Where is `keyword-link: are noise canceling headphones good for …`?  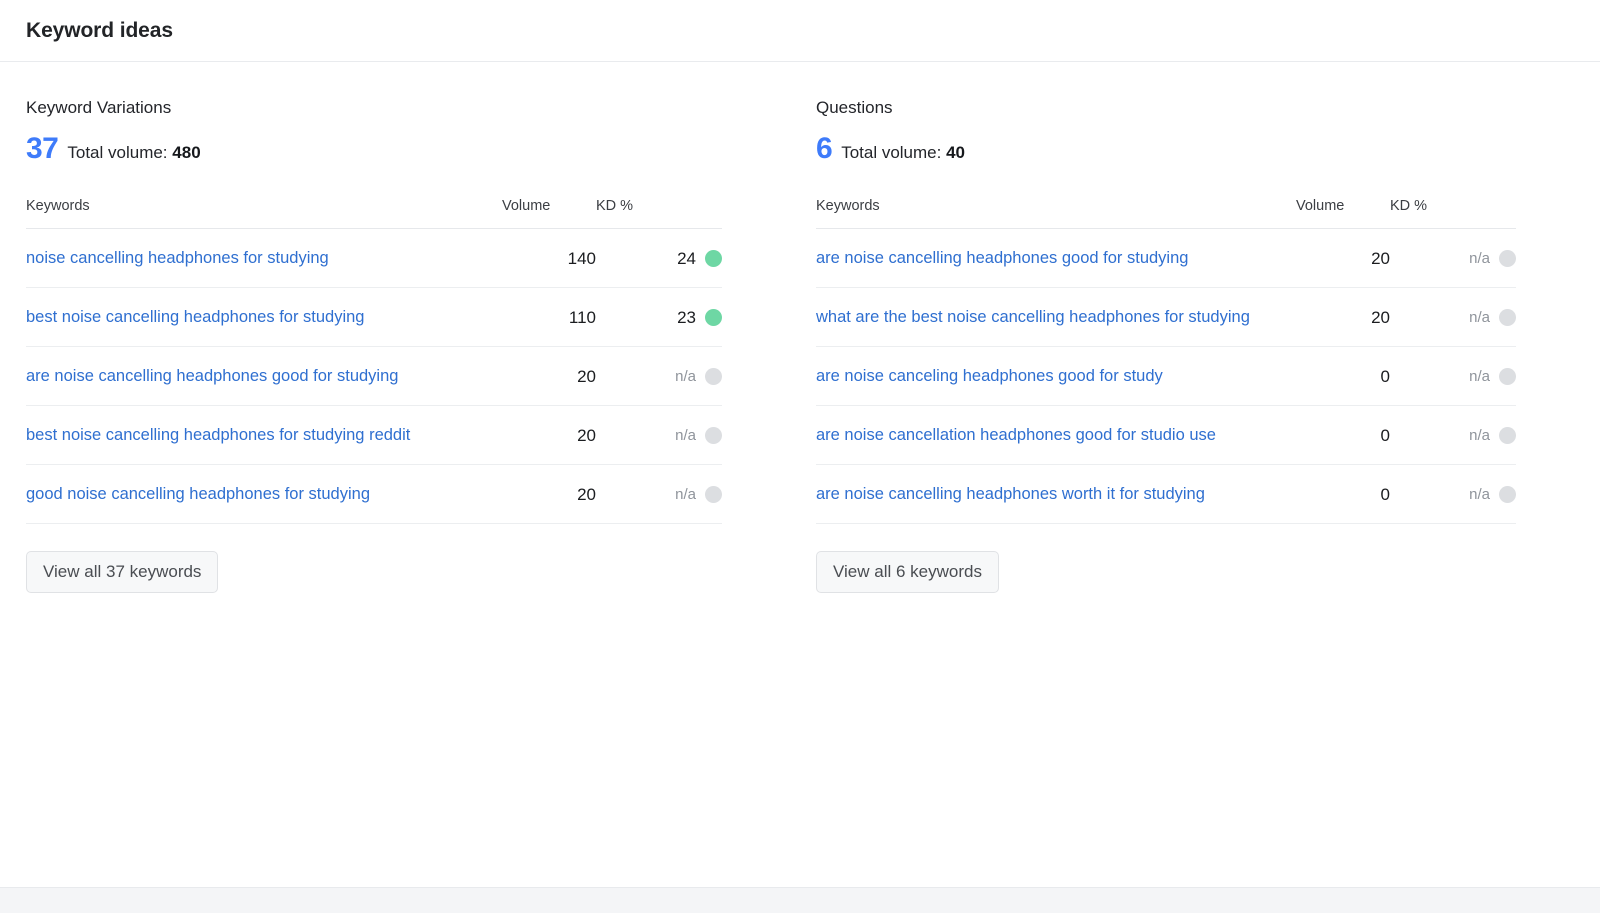
keyword-link: are noise canceling headphones good for … is located at coordinates (989, 376).